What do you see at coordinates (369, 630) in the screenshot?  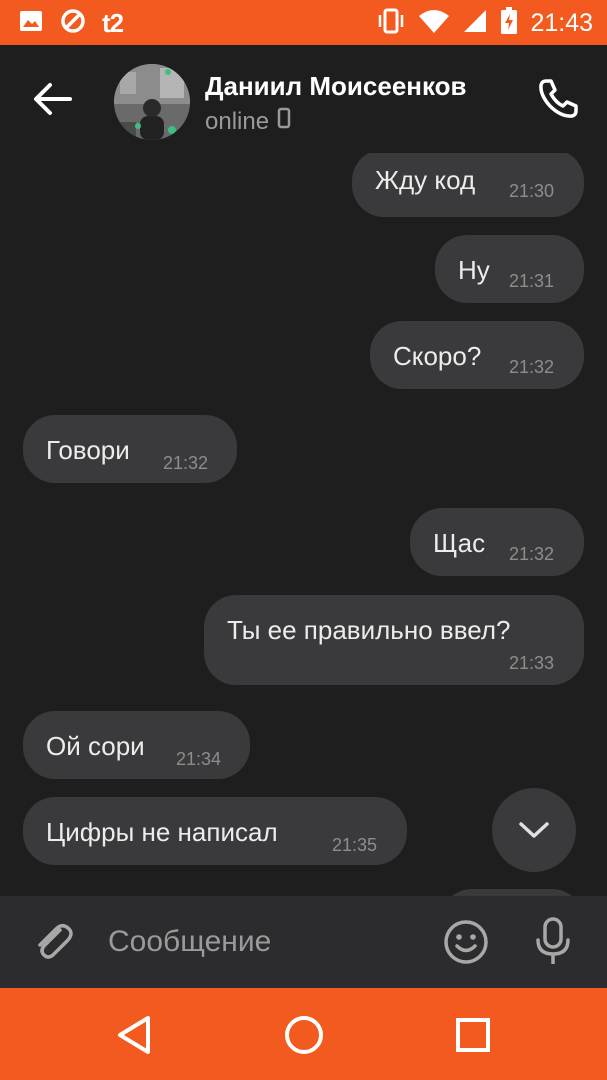 I see `message-text: Ты ее правильно ввел?` at bounding box center [369, 630].